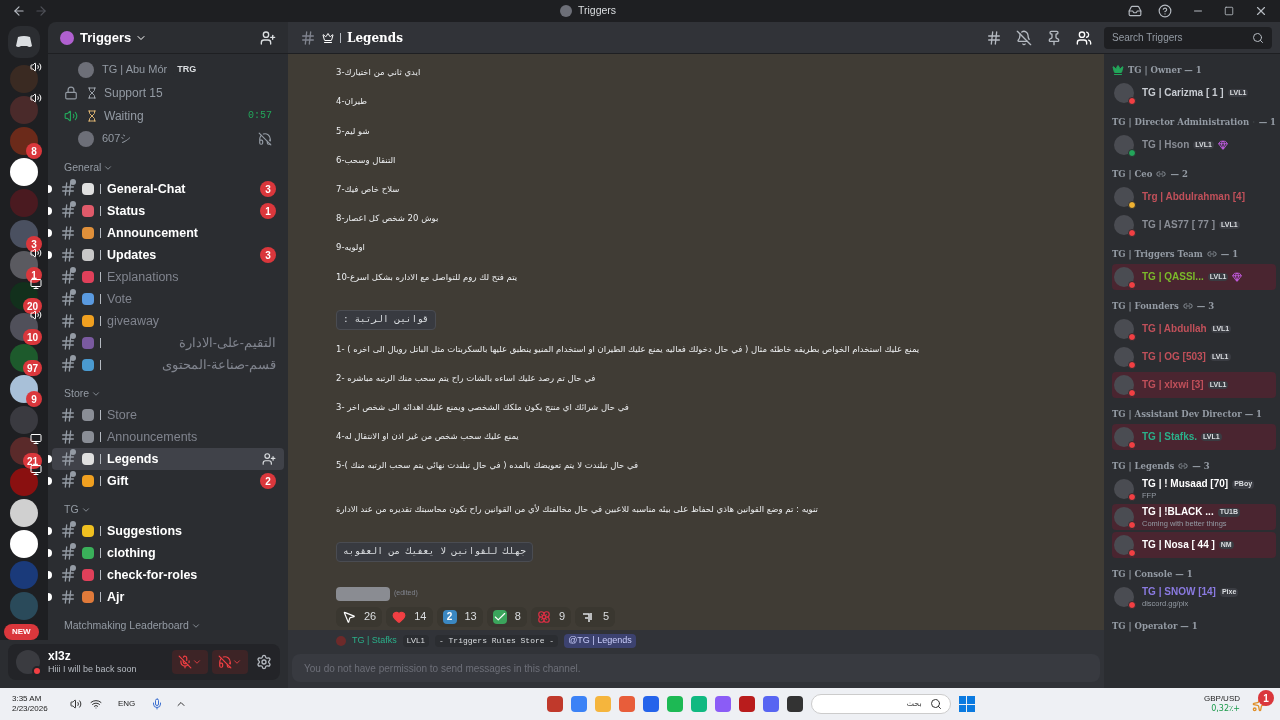  I want to click on back-icon, so click(19, 11).